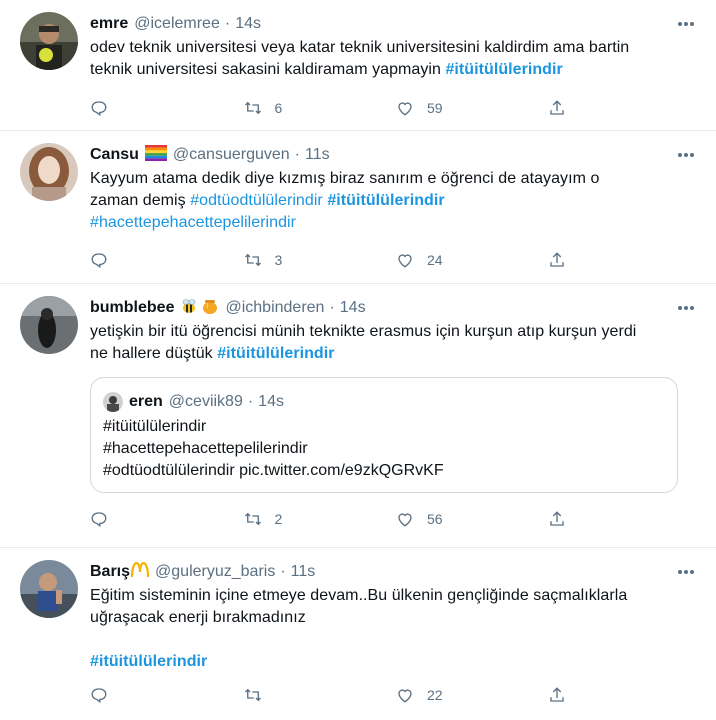 The height and width of the screenshot is (720, 716). I want to click on retweet-button, so click(319, 695).